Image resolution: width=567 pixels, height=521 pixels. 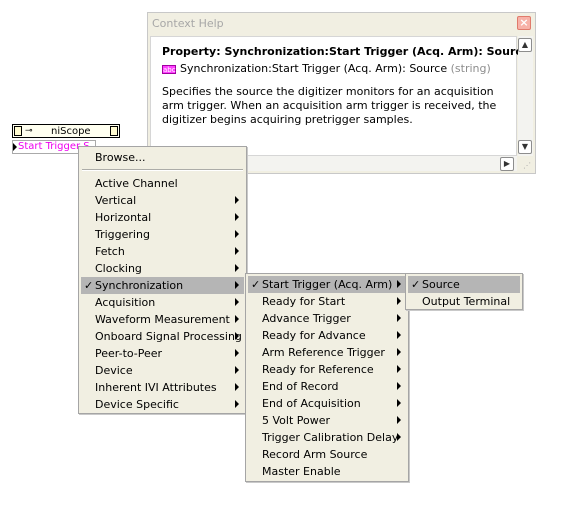 I want to click on menu-item-start-trigger-acq-arm: ✓ Start Trigger (Acq. Arm), so click(x=327, y=284).